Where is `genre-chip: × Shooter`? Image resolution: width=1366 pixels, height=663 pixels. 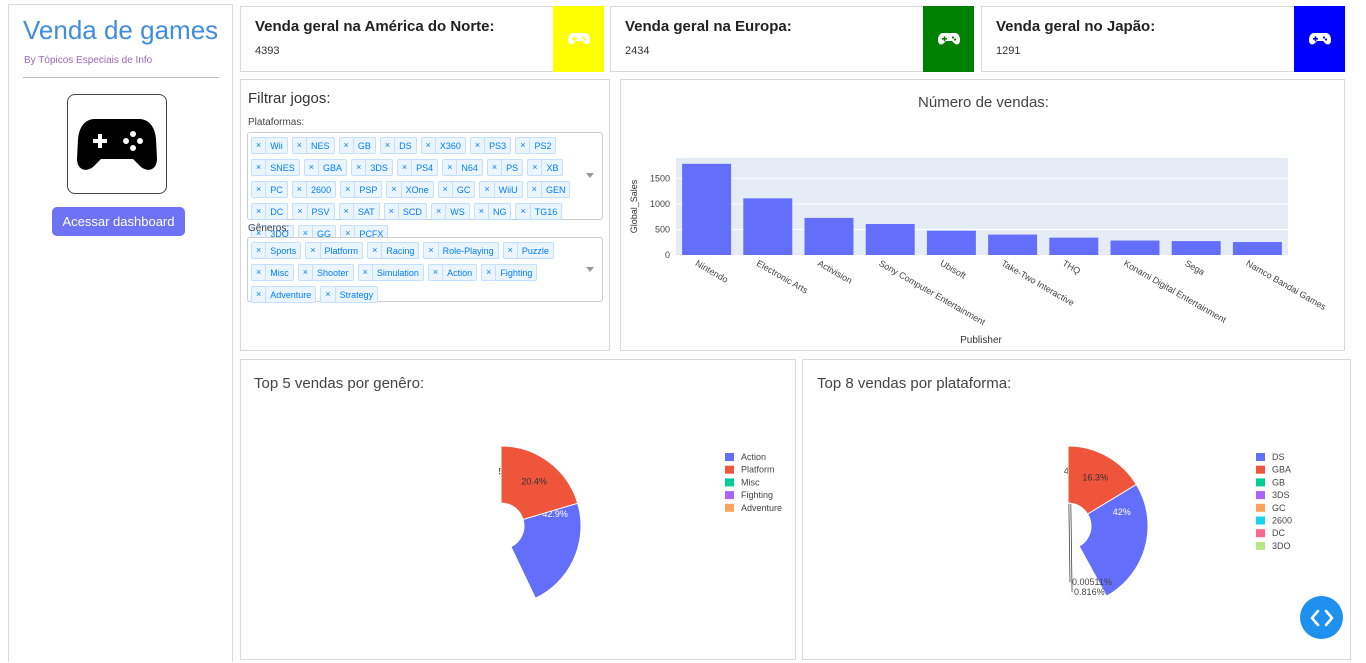 genre-chip: × Shooter is located at coordinates (325, 272).